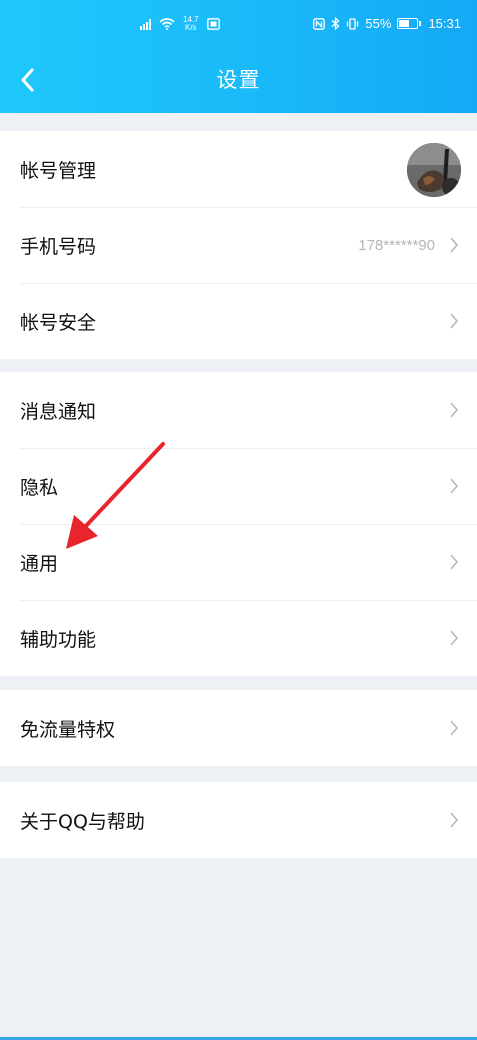 This screenshot has height=1040, width=477. Describe the element at coordinates (238, 169) in the screenshot. I see `account-management-item: 帐号管理` at that location.